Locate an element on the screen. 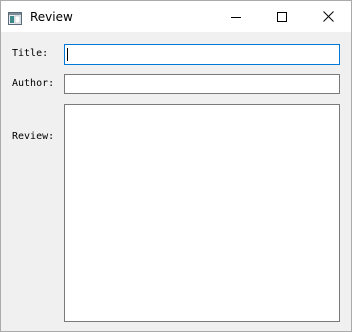 This screenshot has height=332, width=352. app-window-icon is located at coordinates (15, 17).